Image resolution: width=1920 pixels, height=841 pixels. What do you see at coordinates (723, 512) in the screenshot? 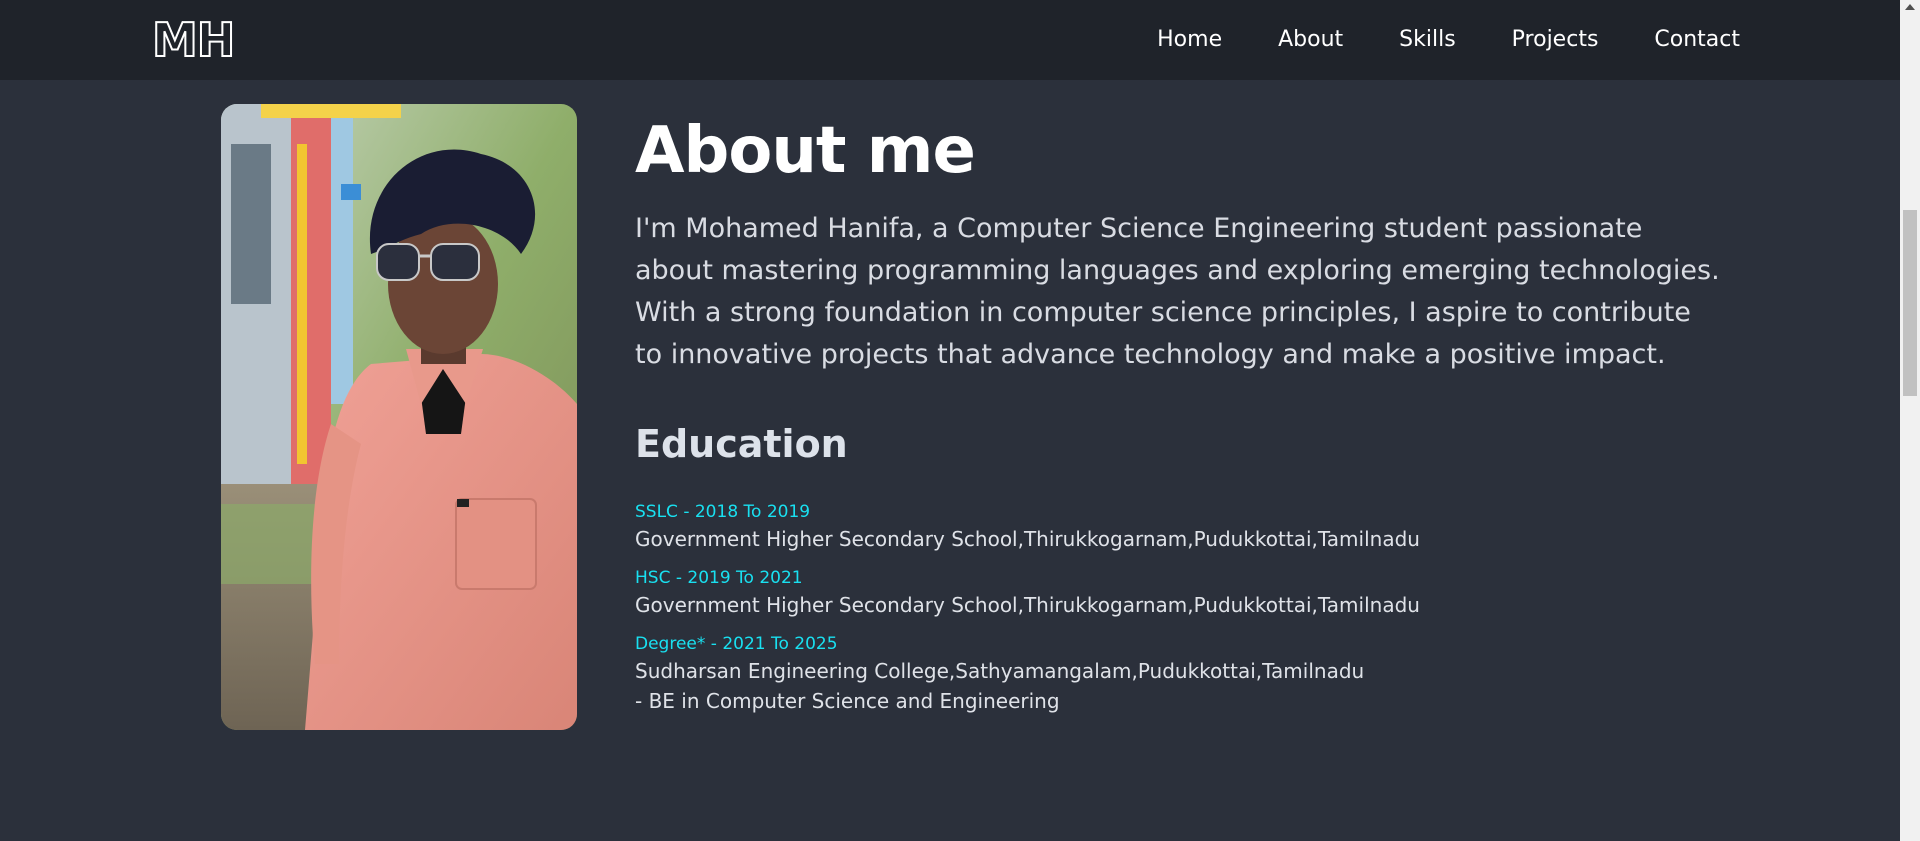
I see `education-label: SSLC - 2018 To 2019` at bounding box center [723, 512].